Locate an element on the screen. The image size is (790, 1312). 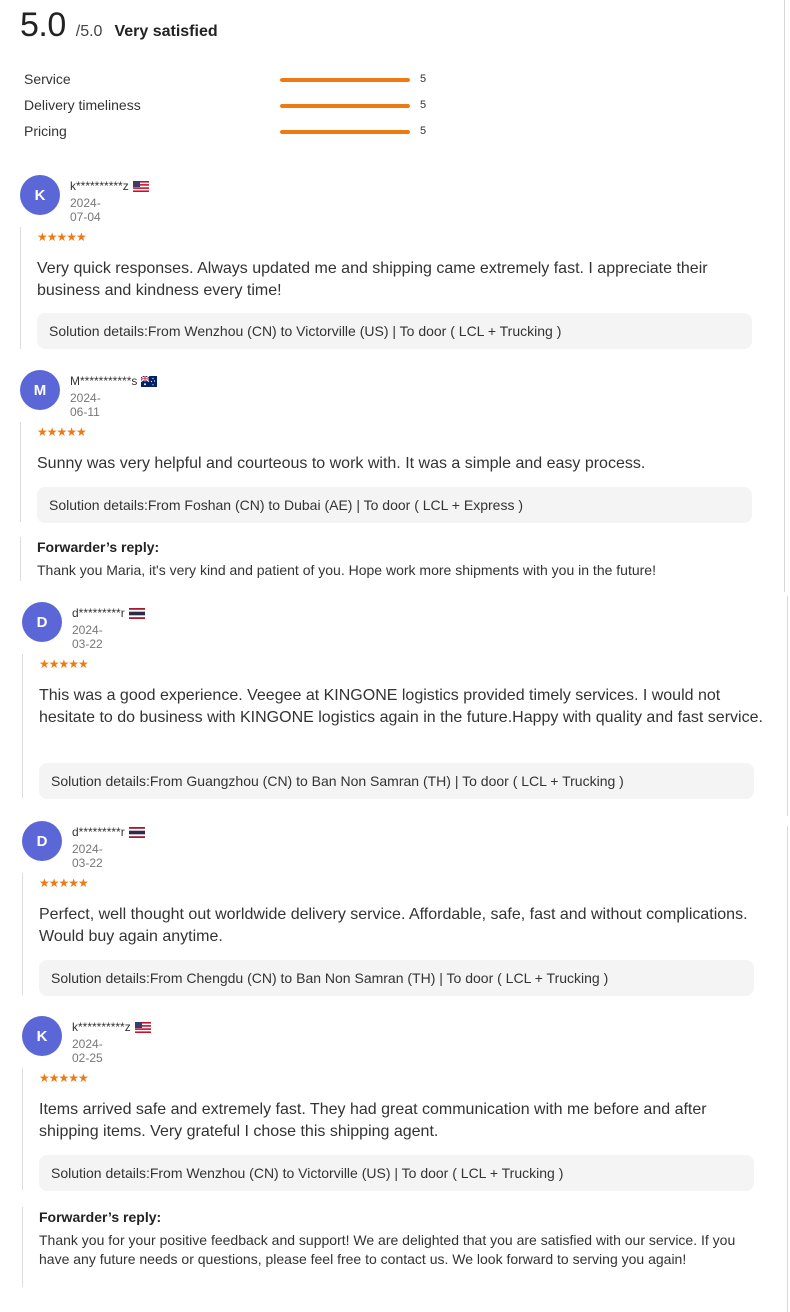
overall-score: 5.0 is located at coordinates (43, 25).